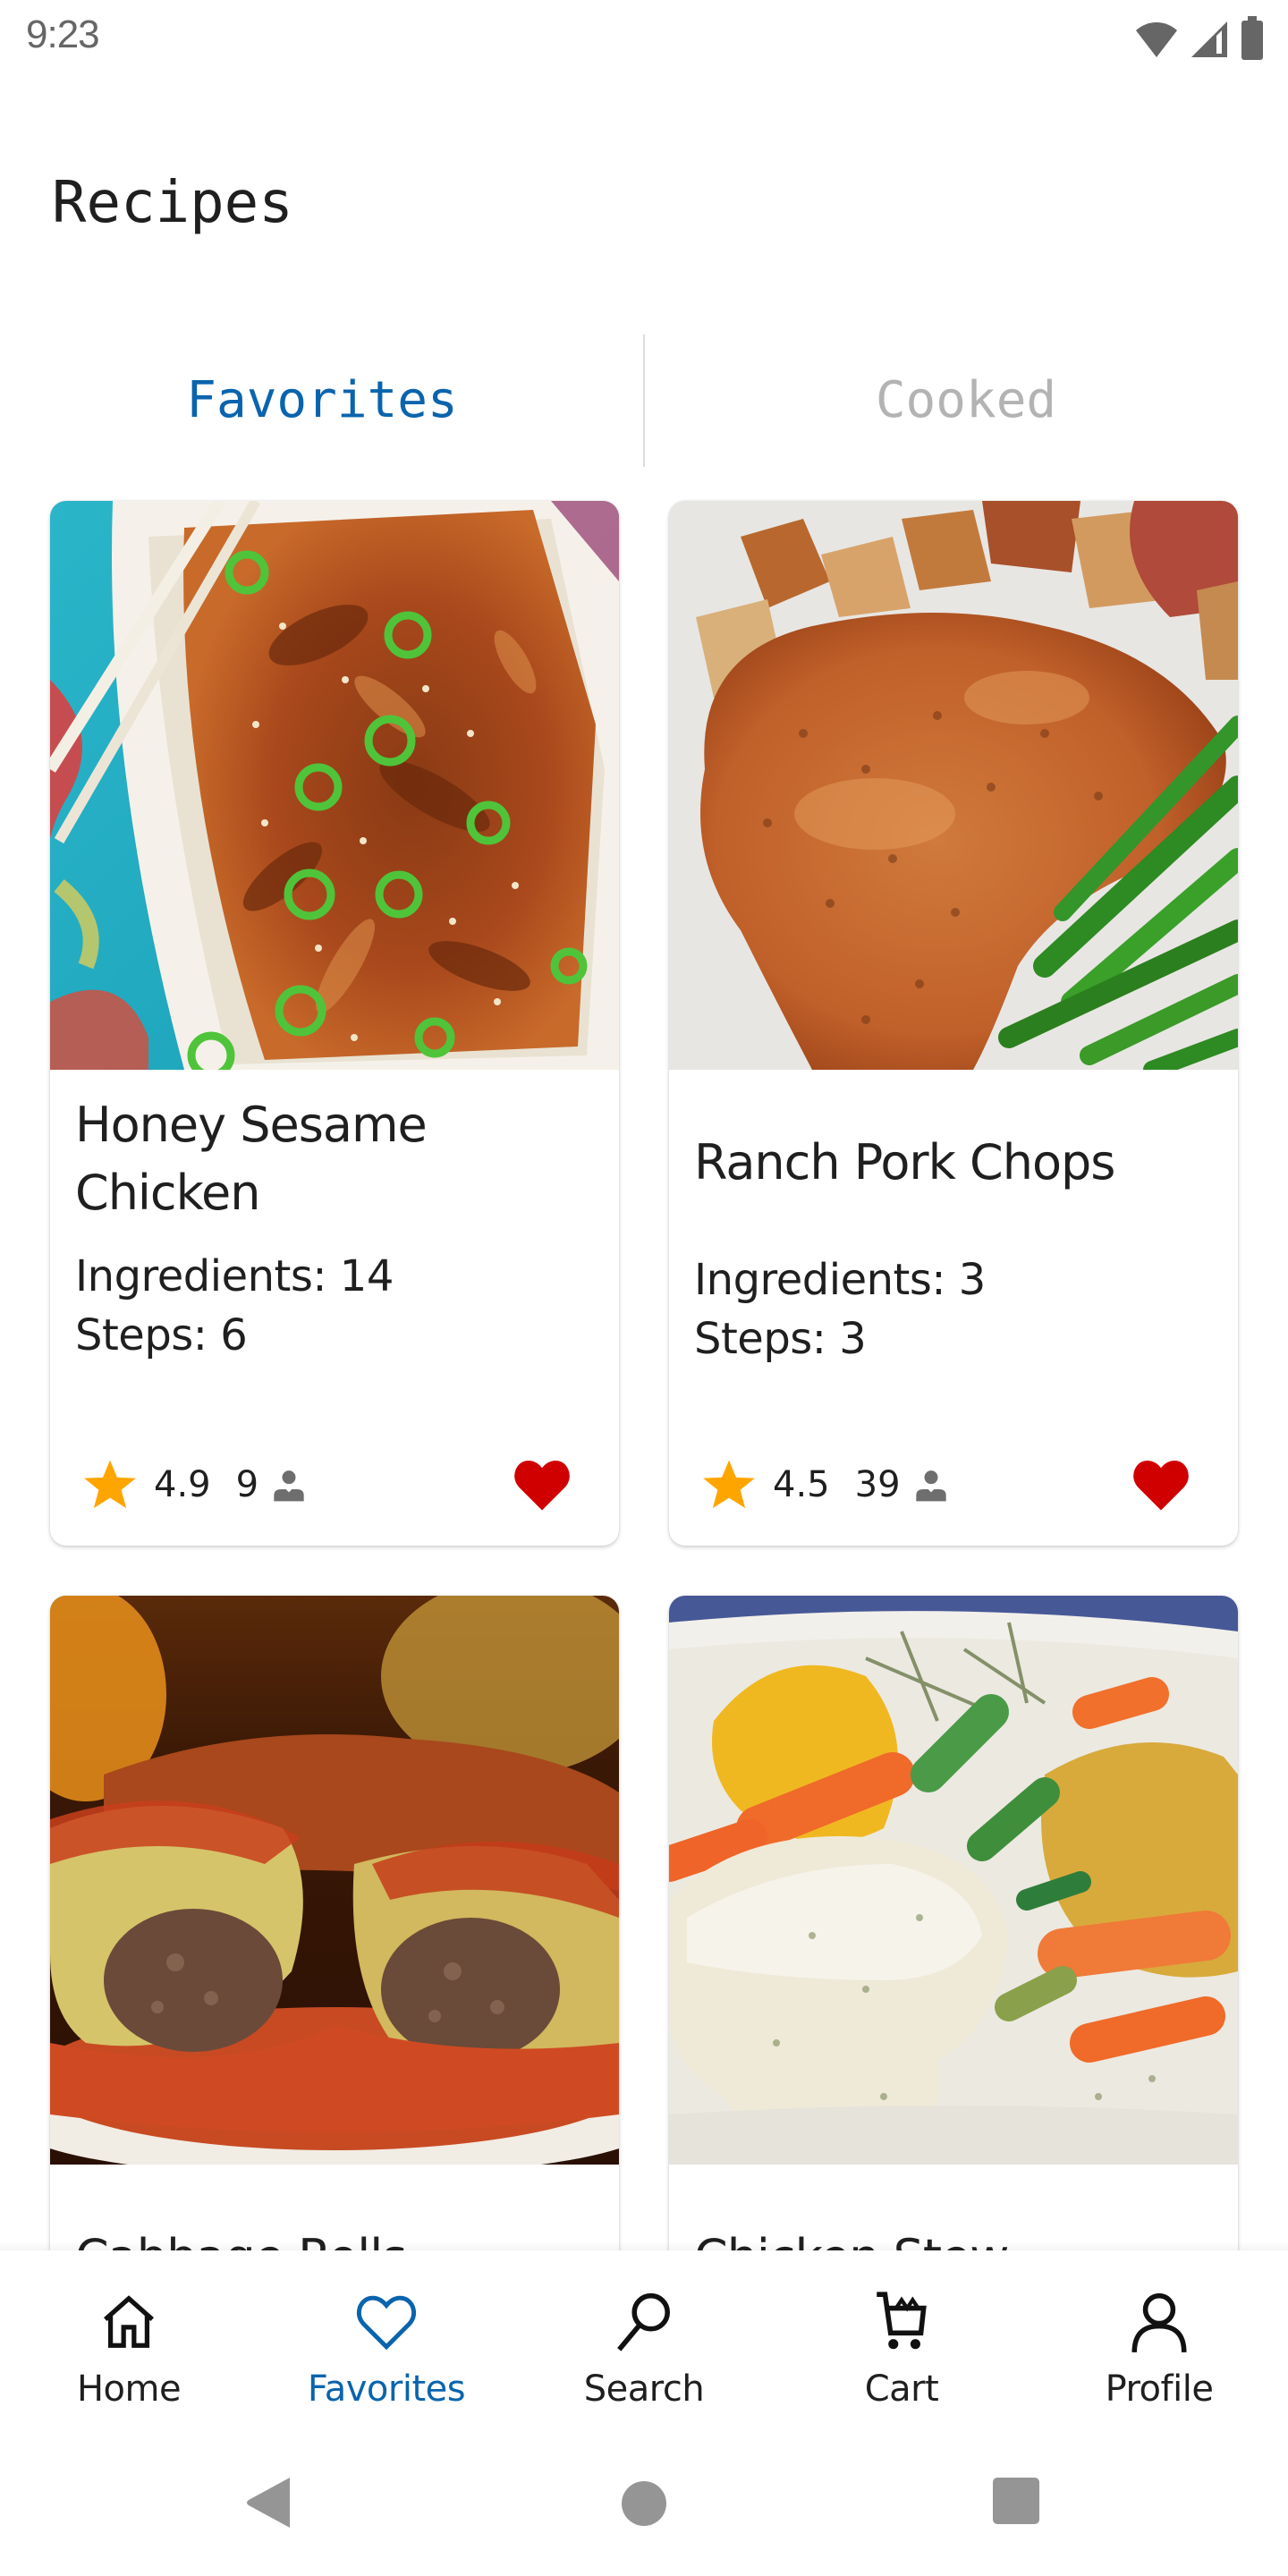  I want to click on steps-count: Steps: 3, so click(780, 1339).